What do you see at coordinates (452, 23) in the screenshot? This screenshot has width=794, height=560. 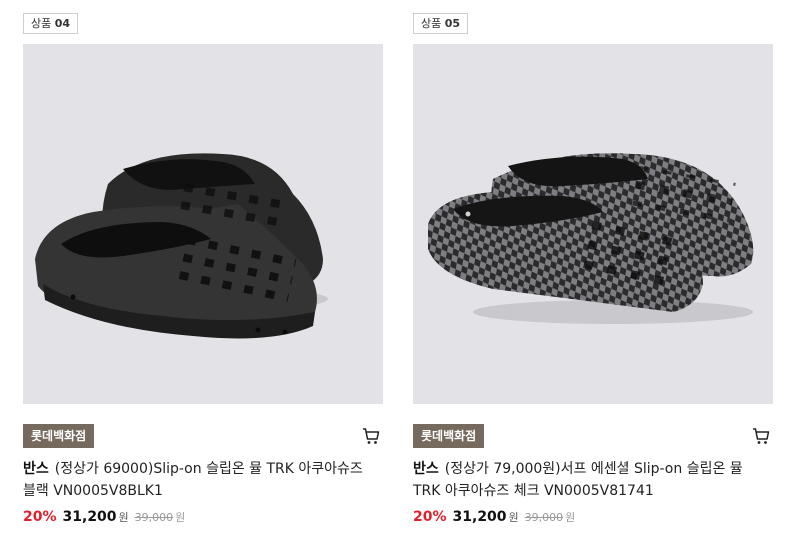 I see `tag-number: 05` at bounding box center [452, 23].